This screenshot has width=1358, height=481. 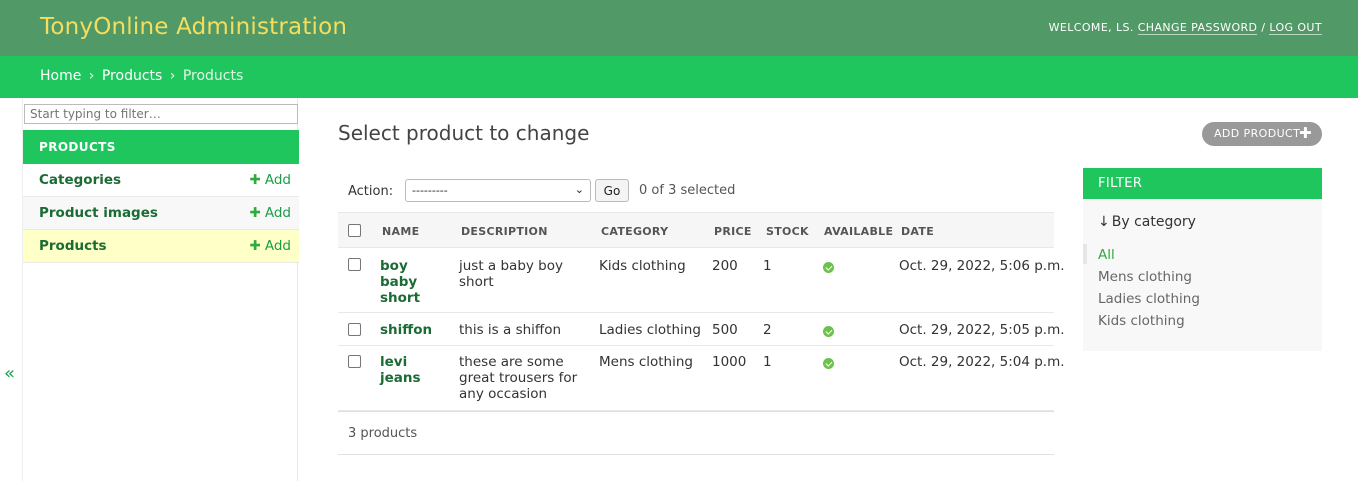 What do you see at coordinates (858, 231) in the screenshot?
I see `column-header-available: AVAILABLE` at bounding box center [858, 231].